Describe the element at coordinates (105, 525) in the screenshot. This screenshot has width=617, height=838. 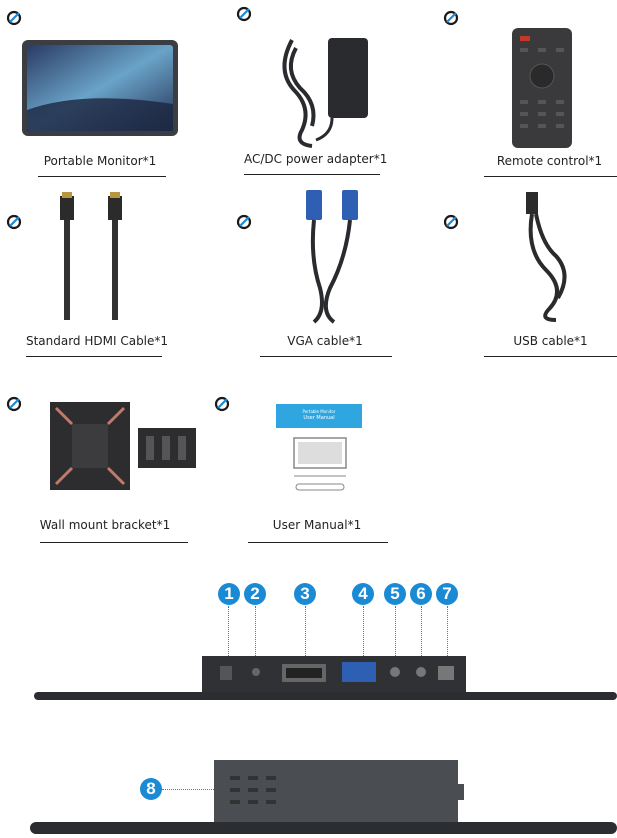
I see `item-caption: Wall mount bracket*1` at that location.